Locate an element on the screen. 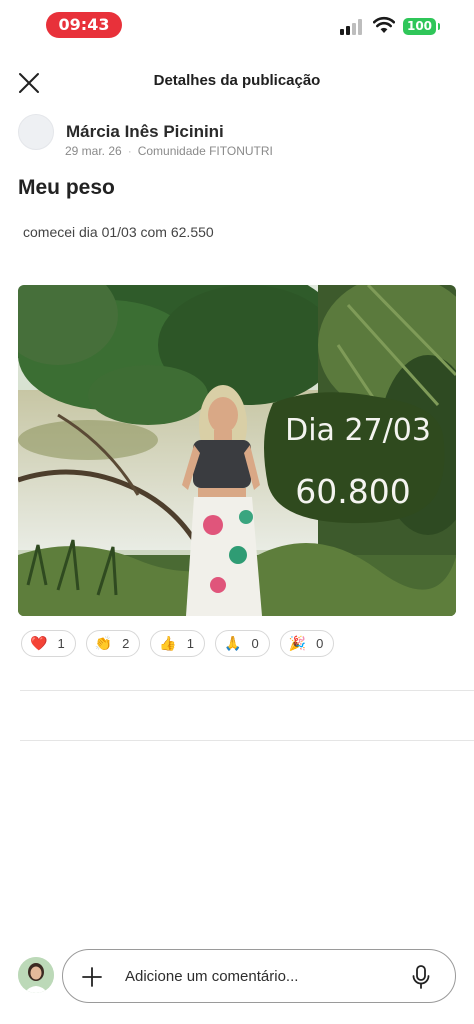 This screenshot has height=1024, width=474. clapping-hands-icon: 👏 is located at coordinates (103, 643).